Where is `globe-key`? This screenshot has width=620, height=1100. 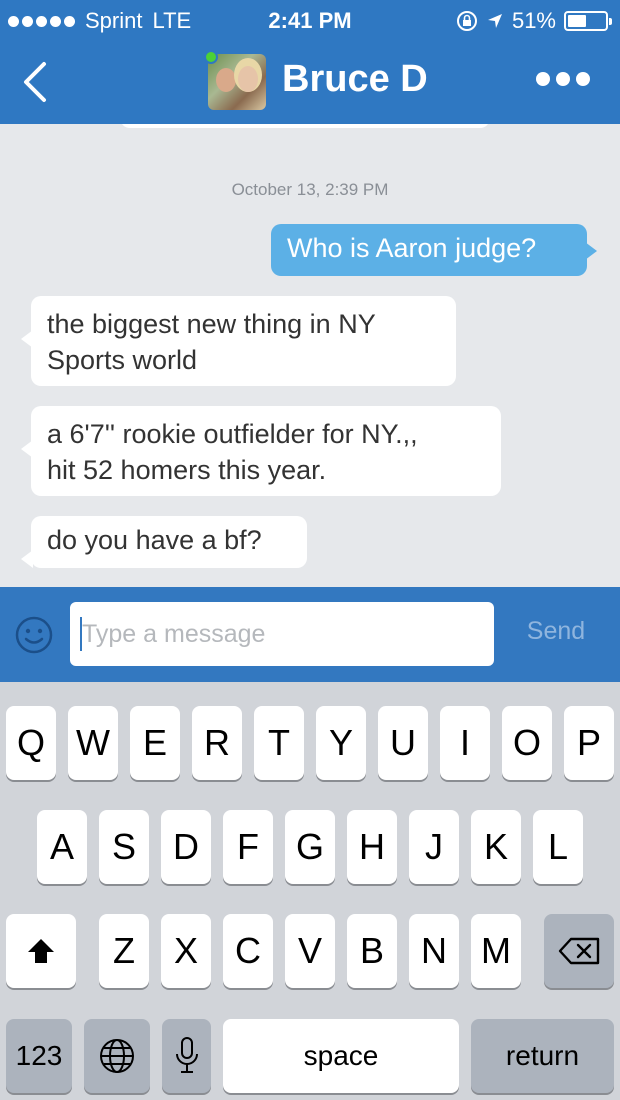
globe-key is located at coordinates (117, 1056).